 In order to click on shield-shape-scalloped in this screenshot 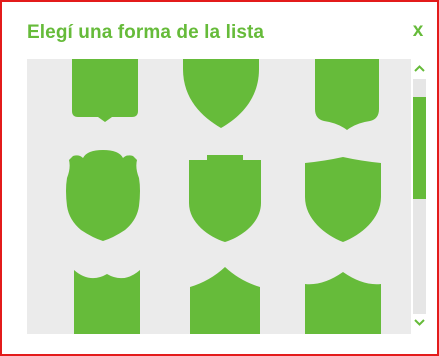, I will do `click(107, 301)`.